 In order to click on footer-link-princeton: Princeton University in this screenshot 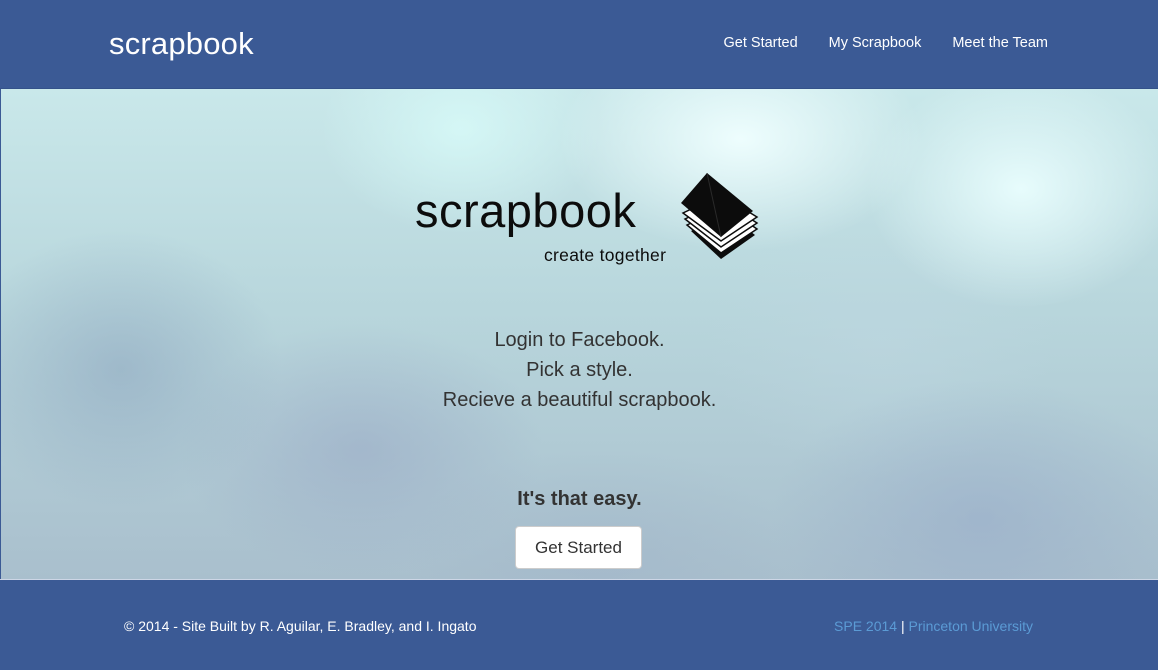, I will do `click(971, 626)`.